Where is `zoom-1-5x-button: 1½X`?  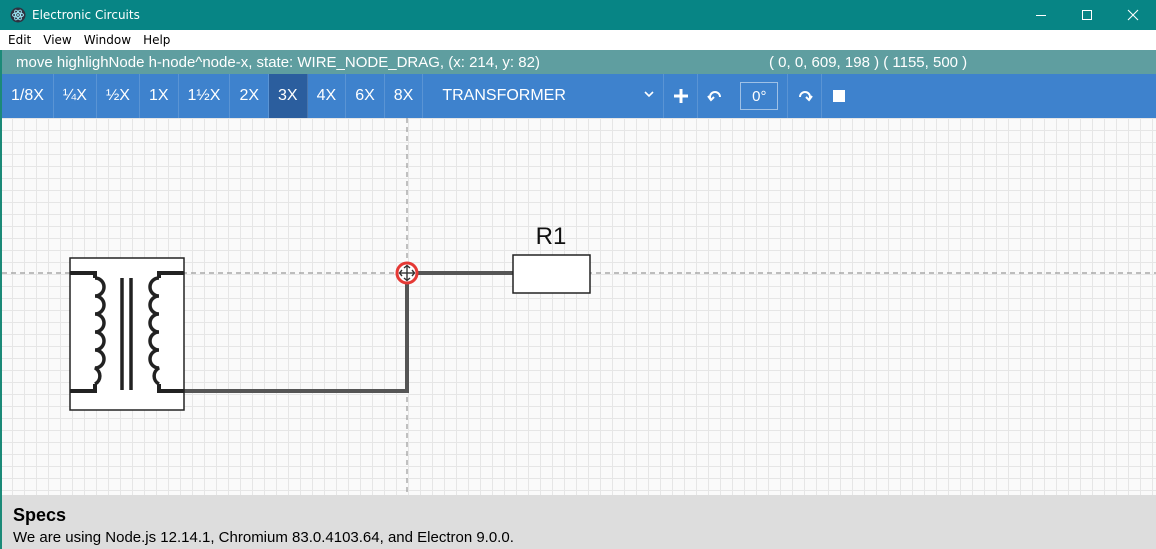
zoom-1-5x-button: 1½X is located at coordinates (205, 96).